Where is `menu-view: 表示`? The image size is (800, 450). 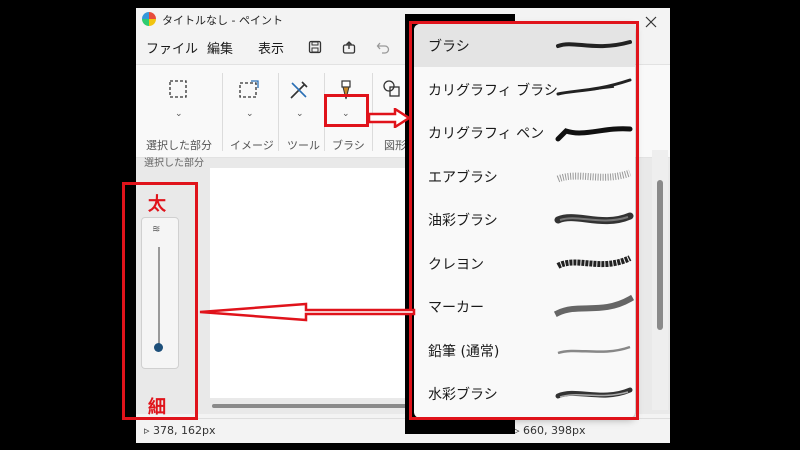 menu-view: 表示 is located at coordinates (271, 47).